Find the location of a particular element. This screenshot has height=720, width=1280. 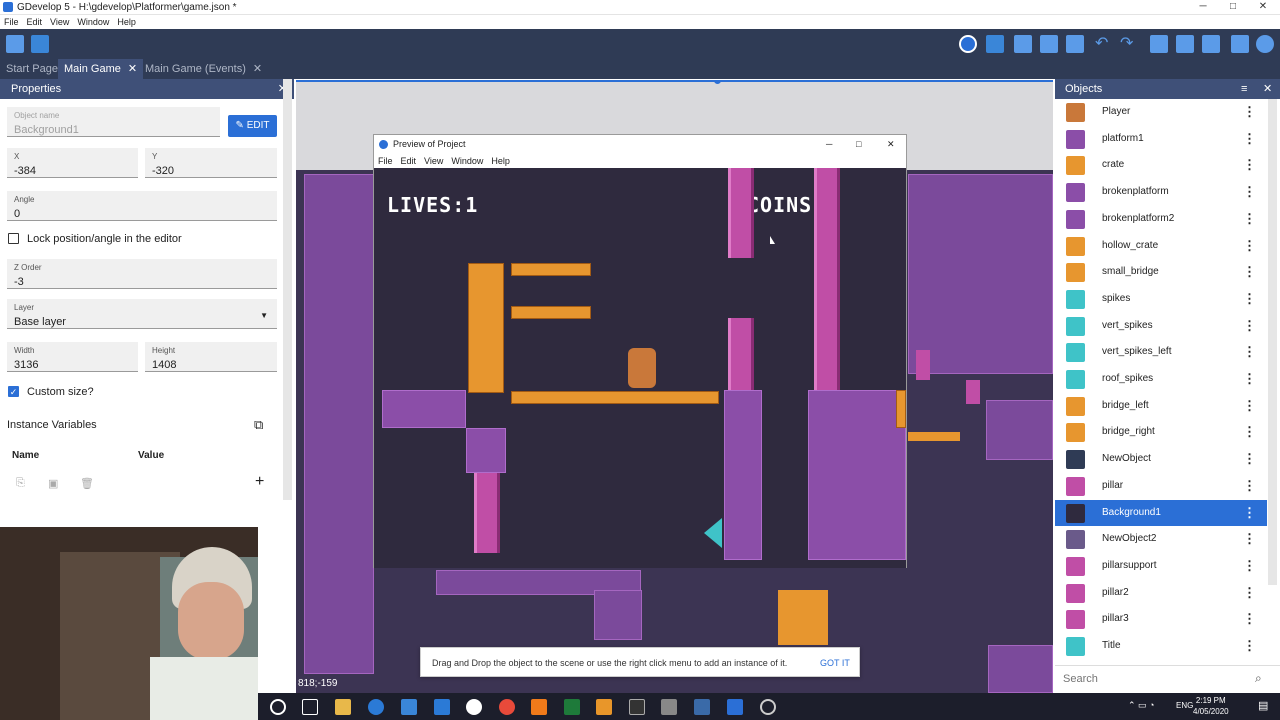

object-list-item: Background1 ⋮ is located at coordinates (1161, 512).